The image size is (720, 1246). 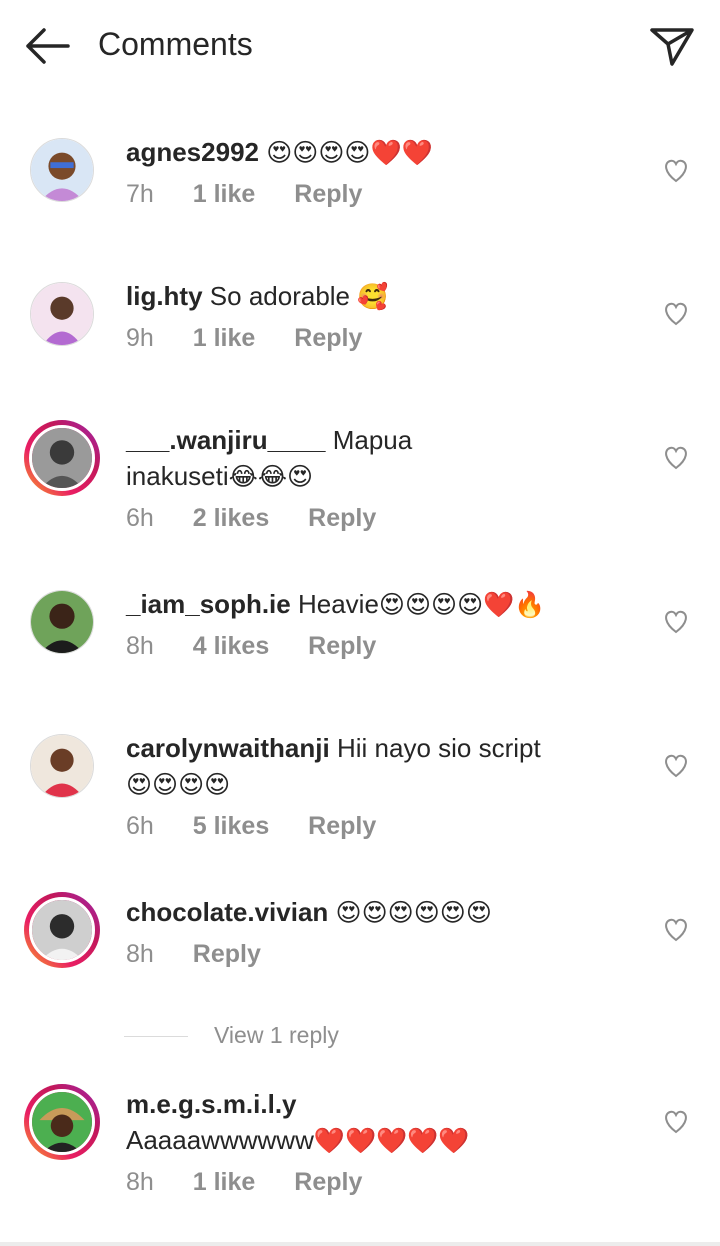 What do you see at coordinates (360, 46) in the screenshot?
I see `header: Comments` at bounding box center [360, 46].